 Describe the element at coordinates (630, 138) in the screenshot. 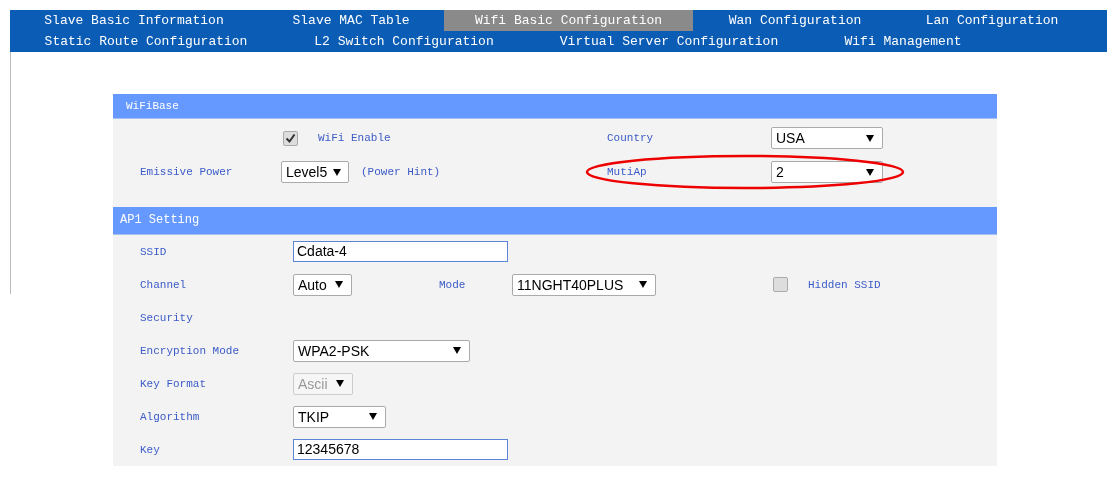

I see `field-label: Country` at that location.